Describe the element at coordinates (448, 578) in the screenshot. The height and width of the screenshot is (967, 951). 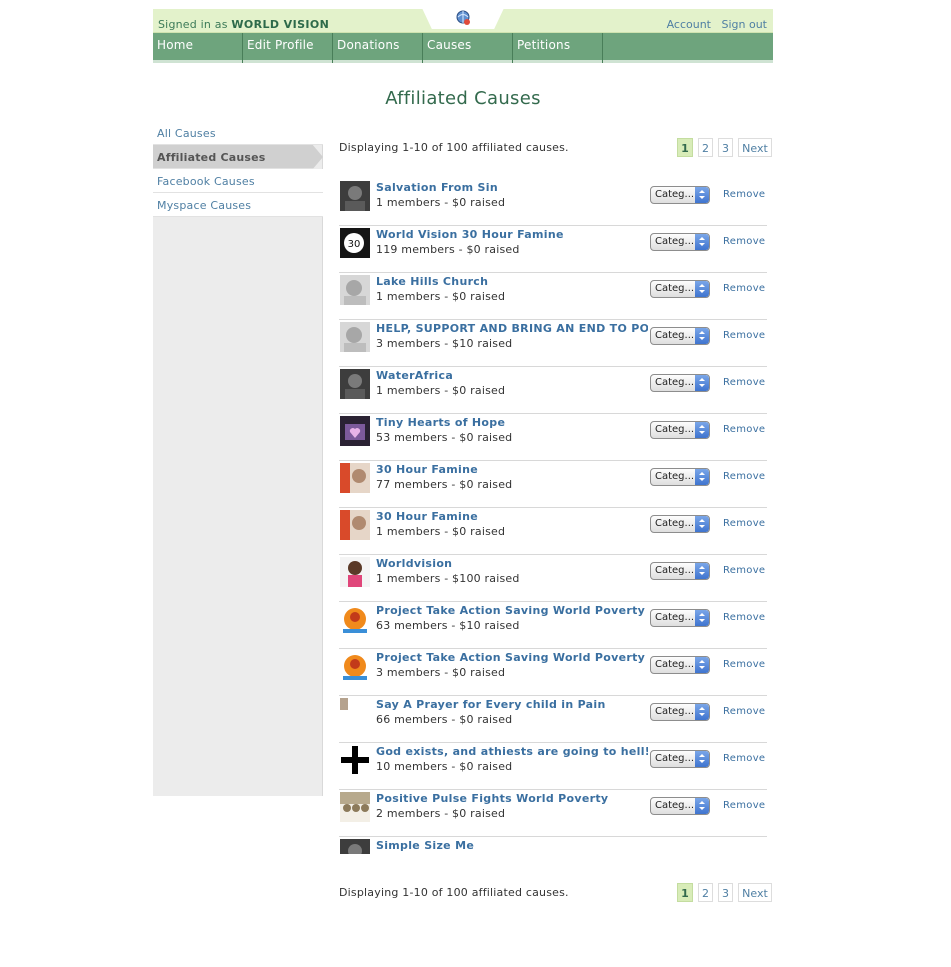
I see `cause-stats: 1 members - $100 raised` at that location.